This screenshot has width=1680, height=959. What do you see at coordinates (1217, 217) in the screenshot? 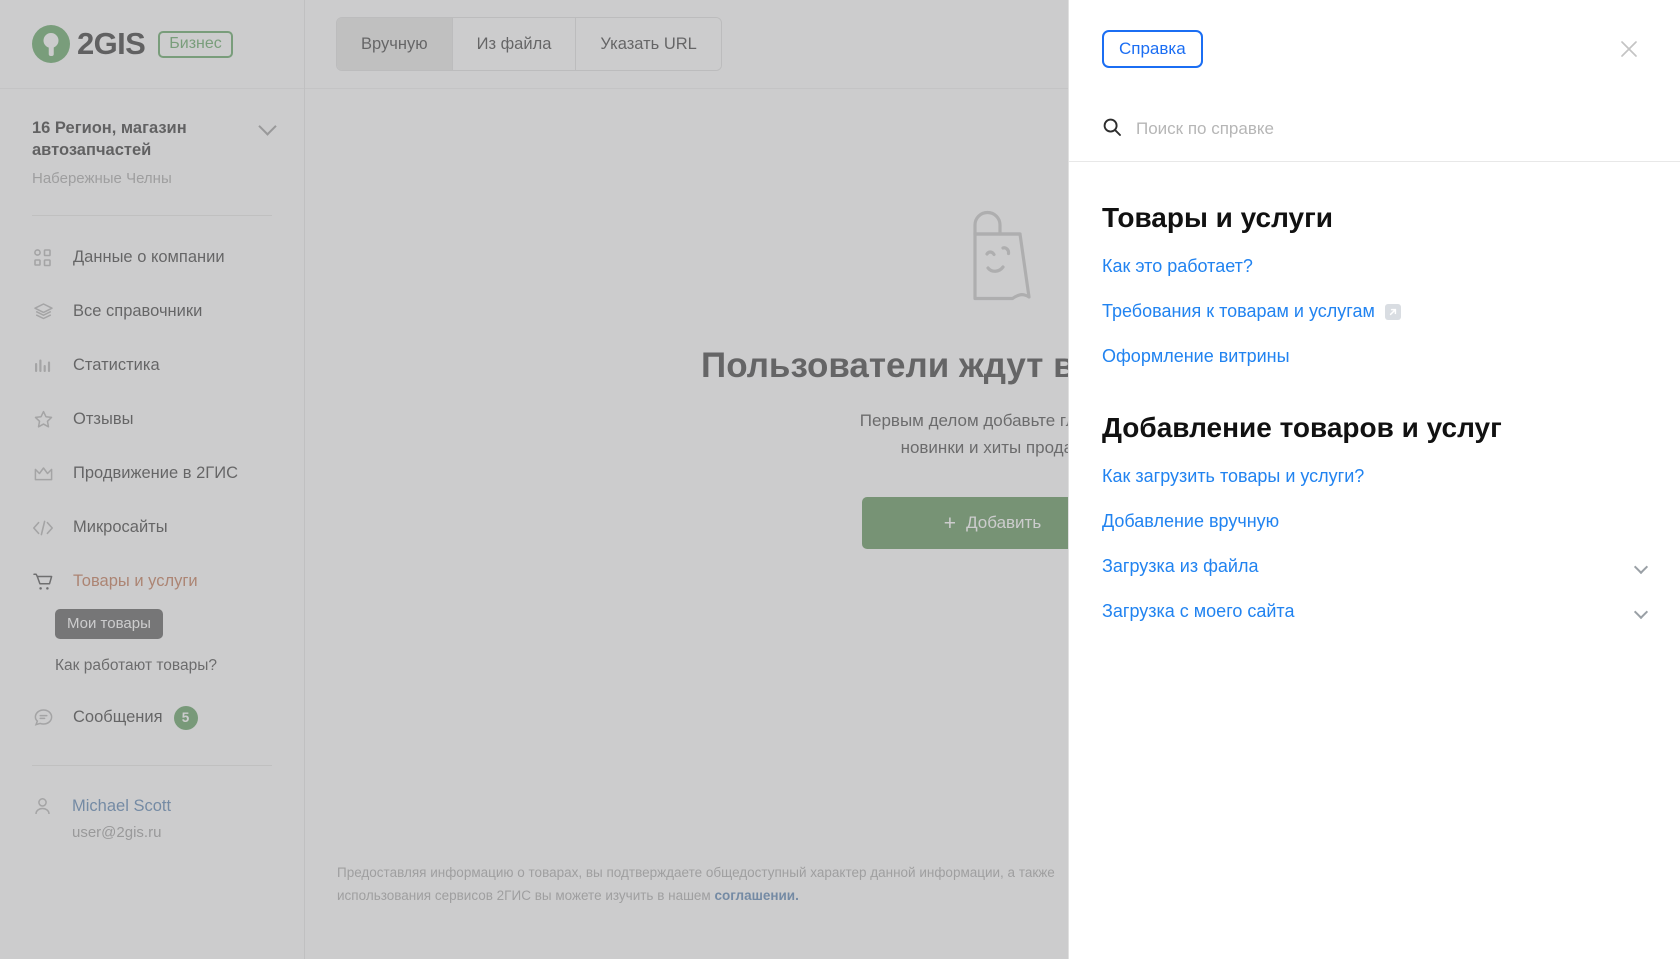
I see `help-section-title: Товары и услуги` at bounding box center [1217, 217].